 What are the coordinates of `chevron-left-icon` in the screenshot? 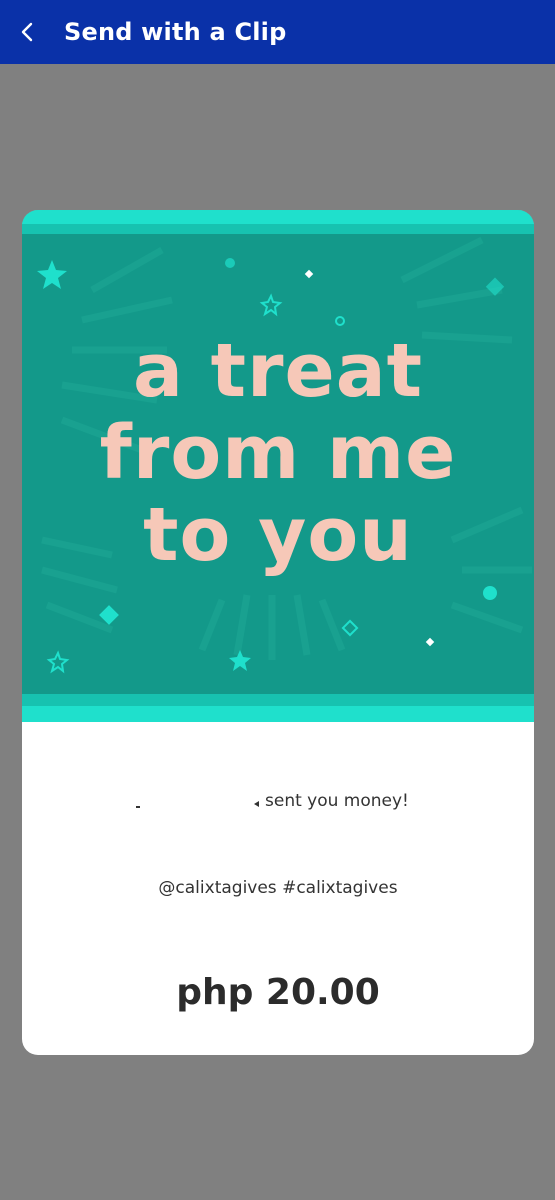 It's located at (27, 32).